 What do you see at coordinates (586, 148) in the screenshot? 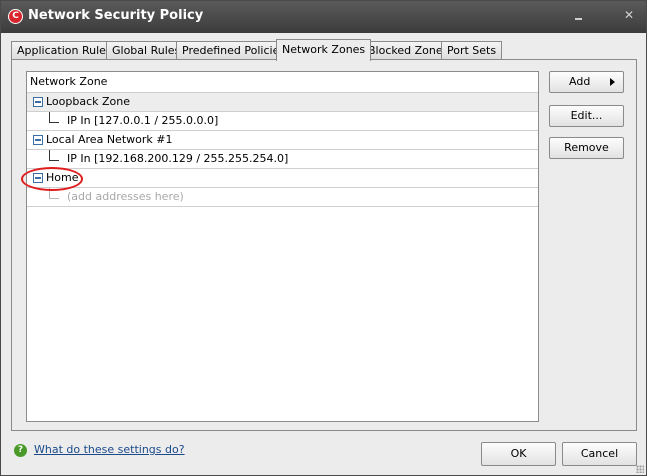
I see `remove-button: Remove` at bounding box center [586, 148].